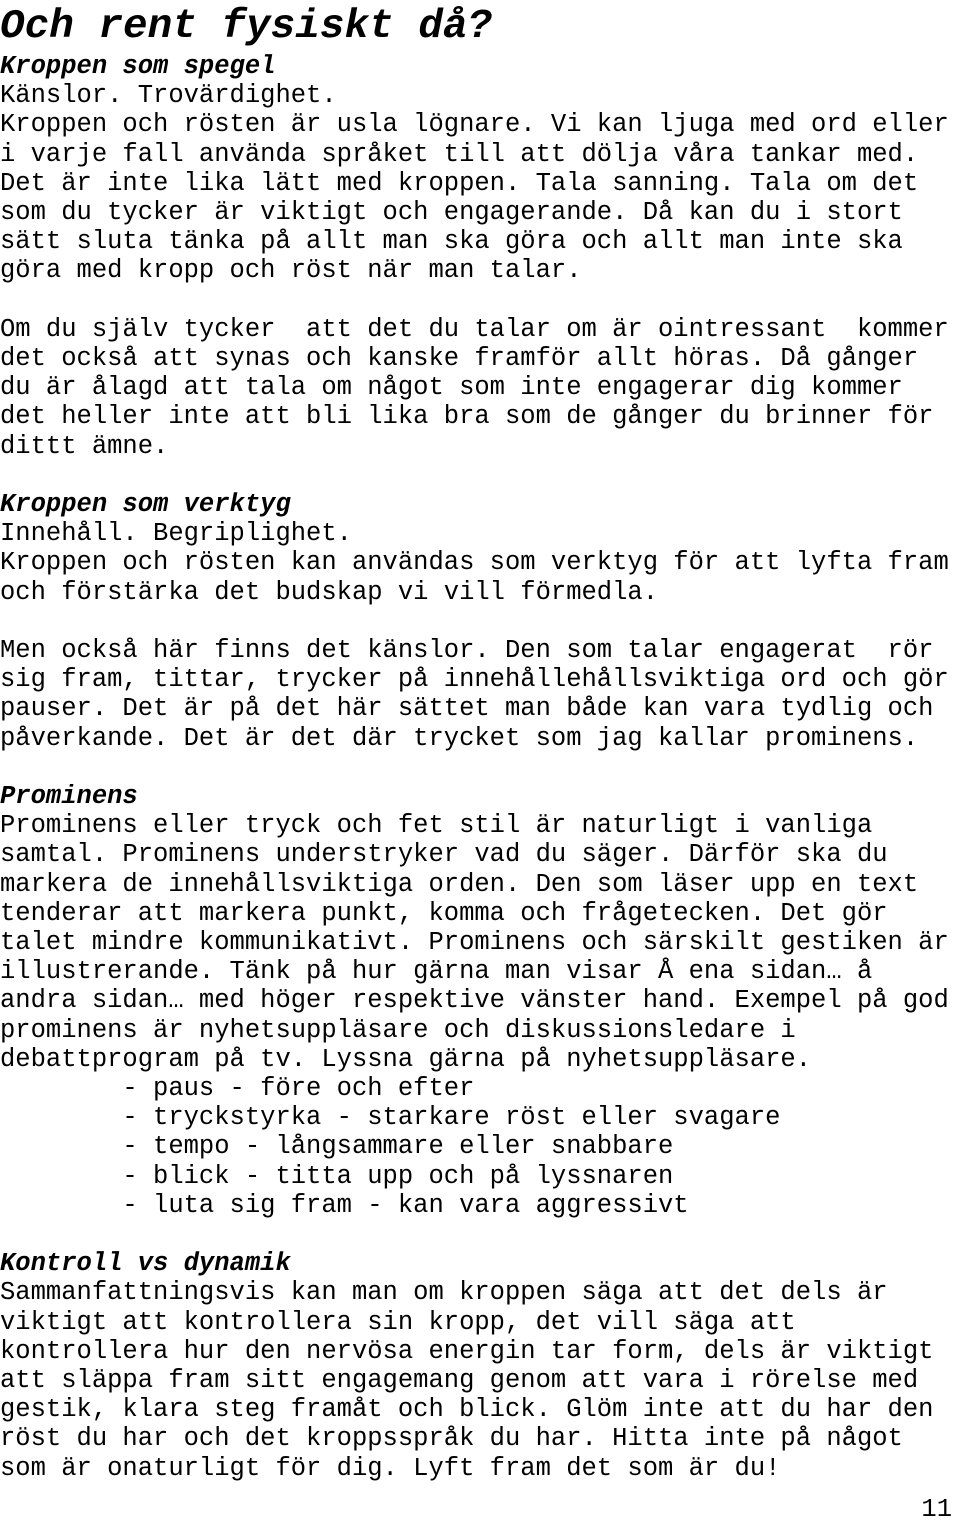 This screenshot has width=960, height=1538. Describe the element at coordinates (145, 505) in the screenshot. I see `section-heading: Kroppen som verktyg` at that location.